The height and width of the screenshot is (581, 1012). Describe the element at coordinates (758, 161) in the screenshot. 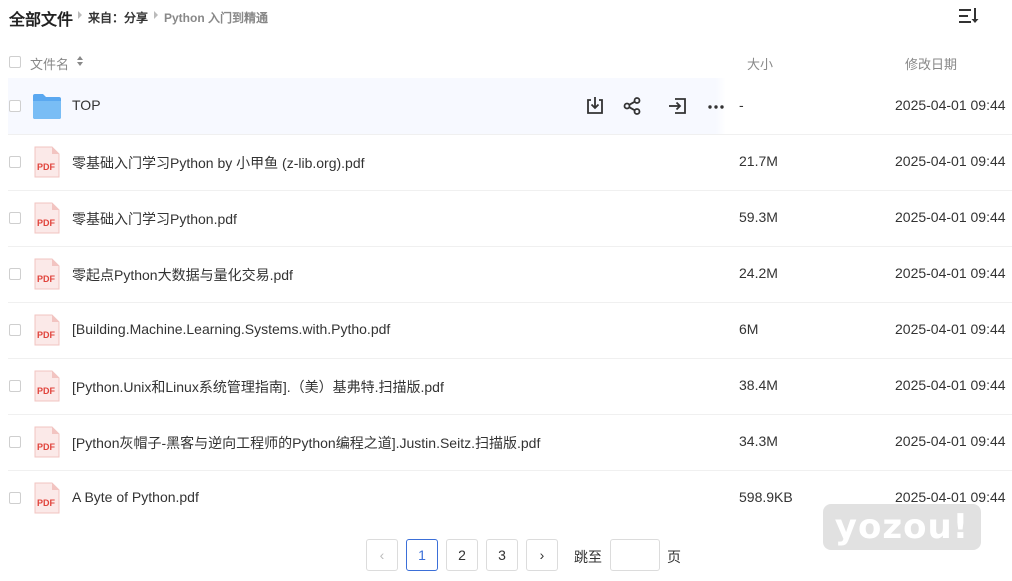

I see `file-size: 21.7M` at that location.